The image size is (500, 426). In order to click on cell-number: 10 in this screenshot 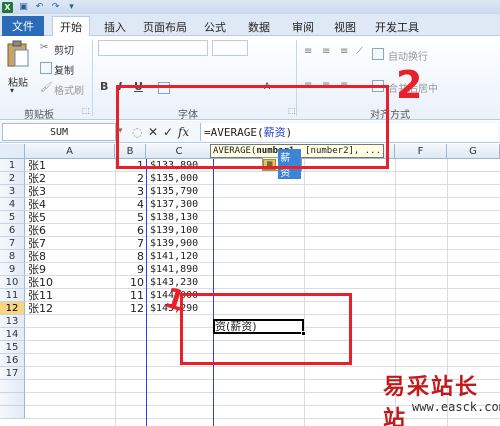, I will do `click(130, 282)`.